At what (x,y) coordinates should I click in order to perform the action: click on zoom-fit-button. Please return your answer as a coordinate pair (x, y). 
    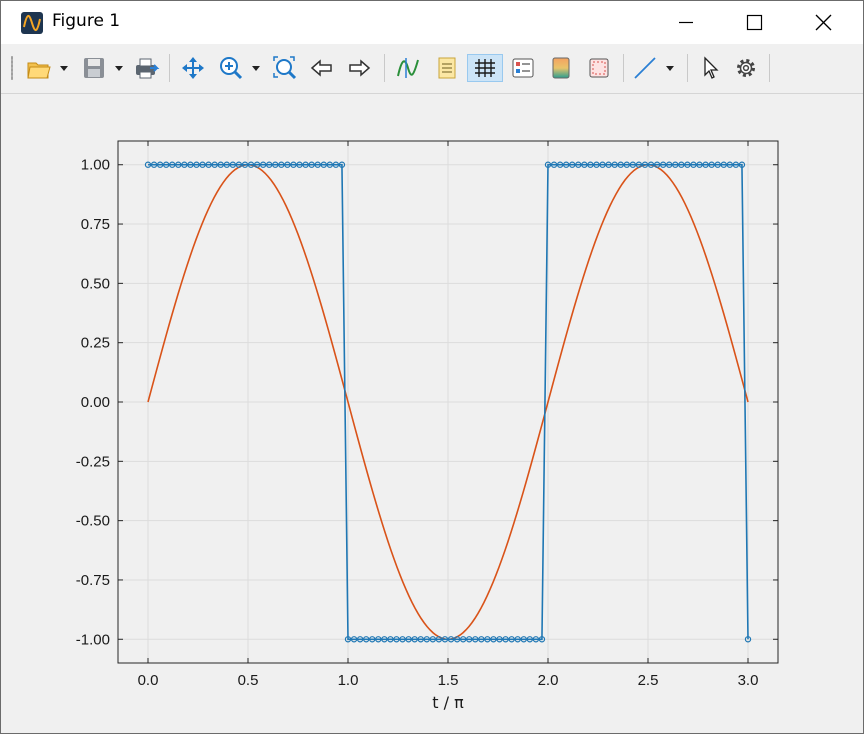
    Looking at the image, I should click on (285, 68).